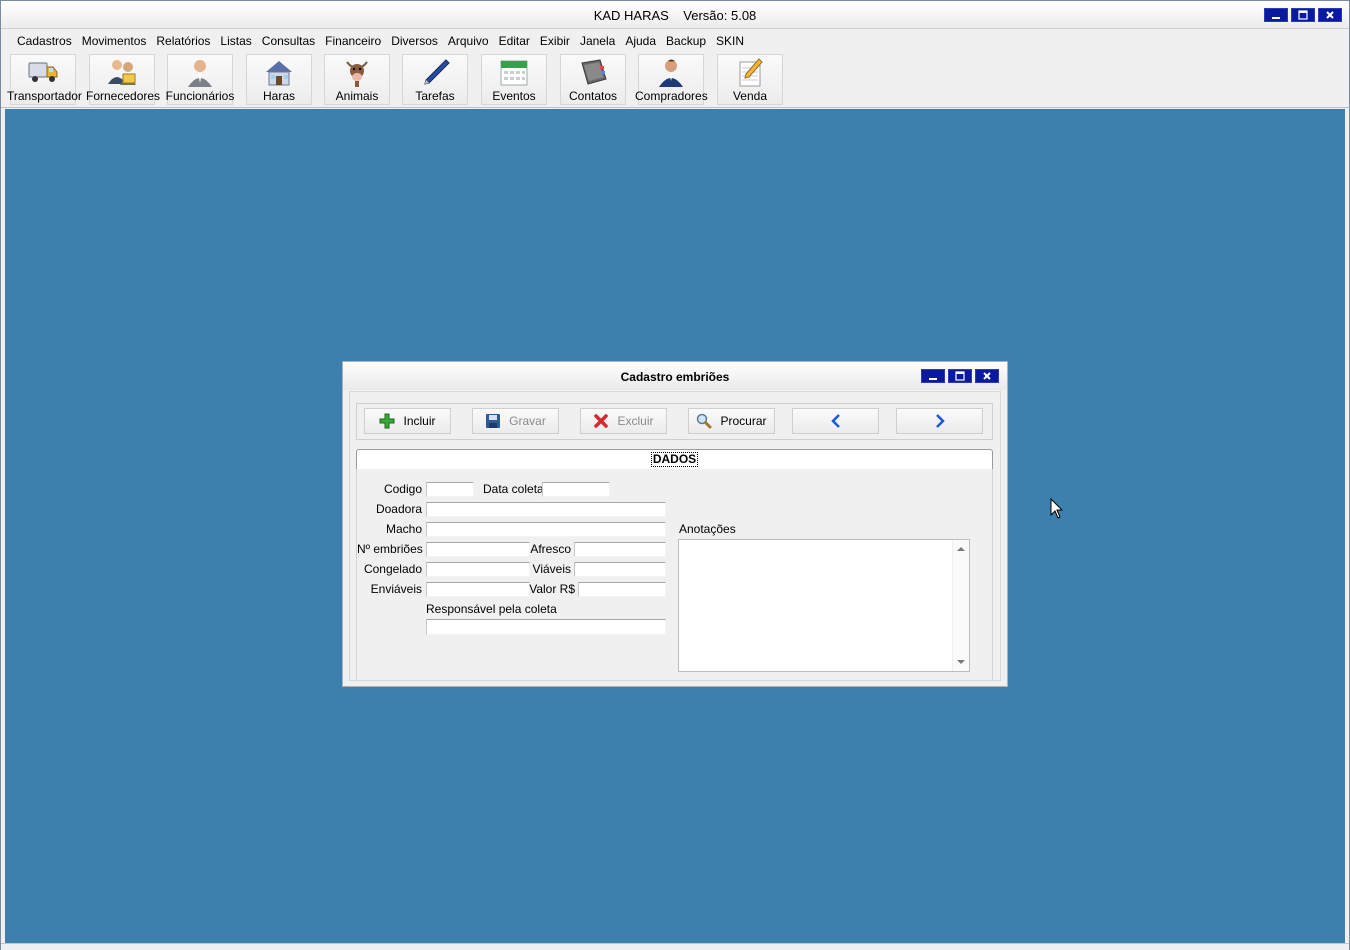 This screenshot has height=950, width=1350. What do you see at coordinates (933, 376) in the screenshot?
I see `dialog-minimize-button` at bounding box center [933, 376].